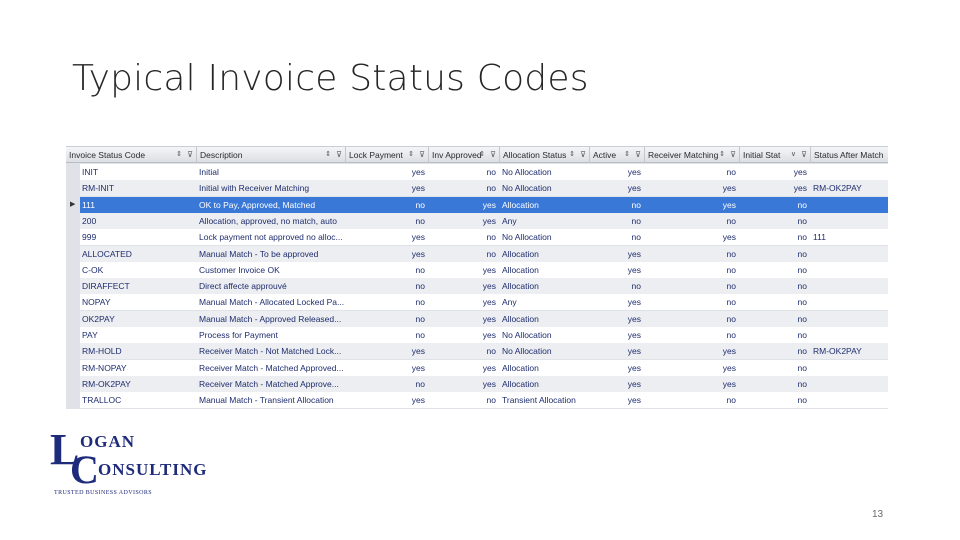 The image size is (960, 540). What do you see at coordinates (131, 155) in the screenshot?
I see `column-header-code: Invoice Status Code ⇕ ⊽` at bounding box center [131, 155].